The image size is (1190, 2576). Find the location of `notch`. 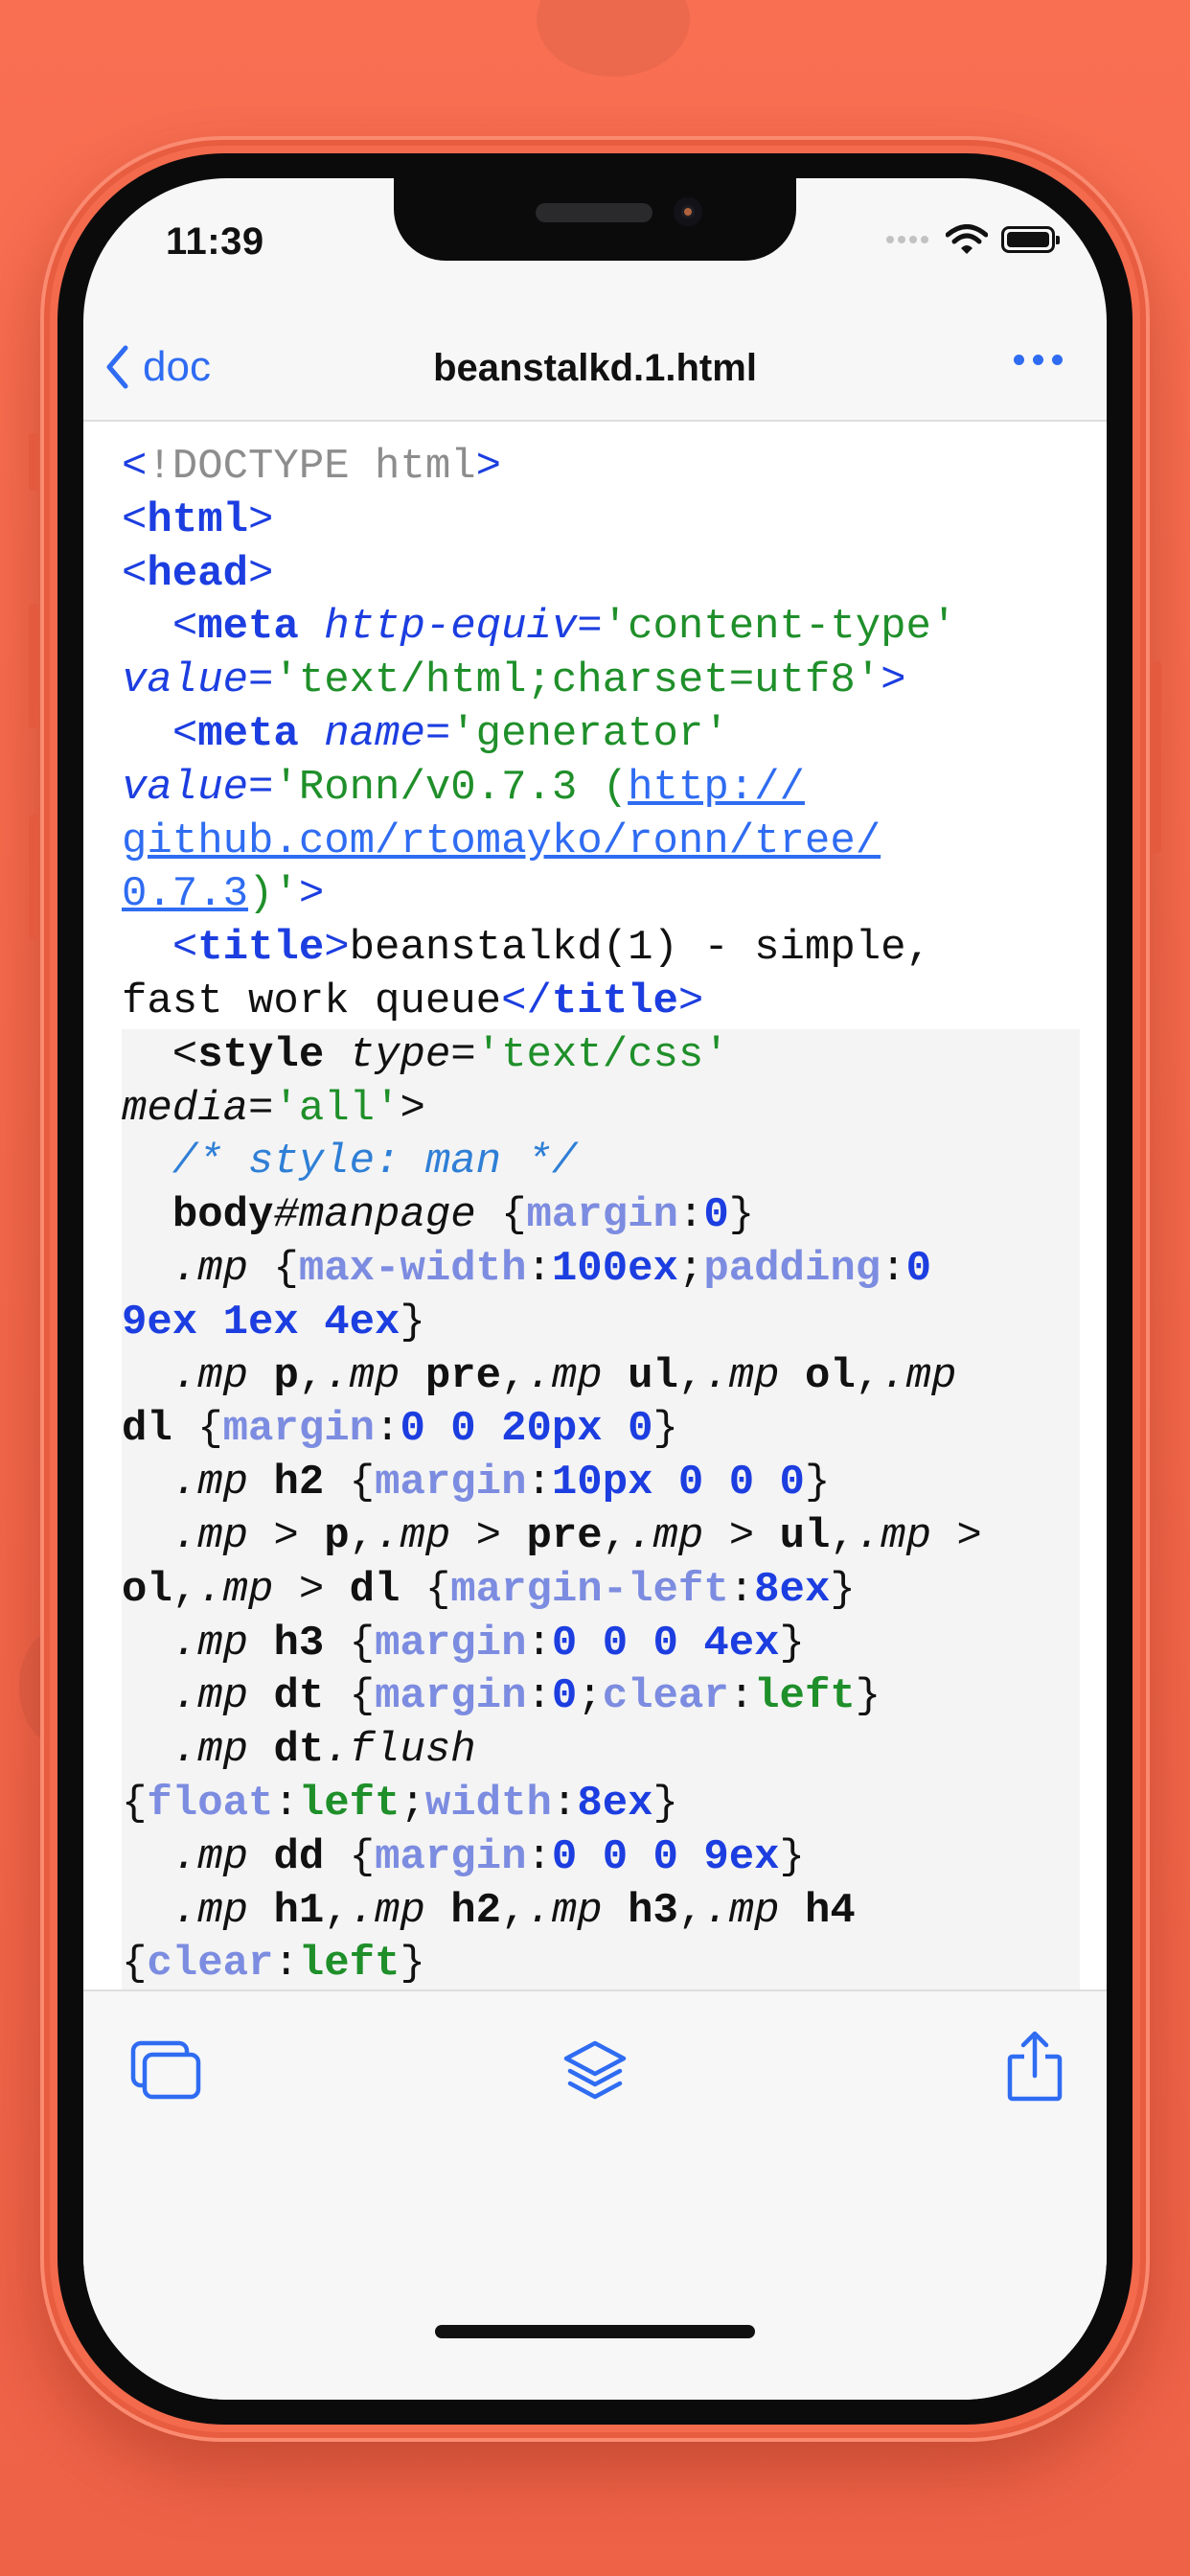

notch is located at coordinates (595, 219).